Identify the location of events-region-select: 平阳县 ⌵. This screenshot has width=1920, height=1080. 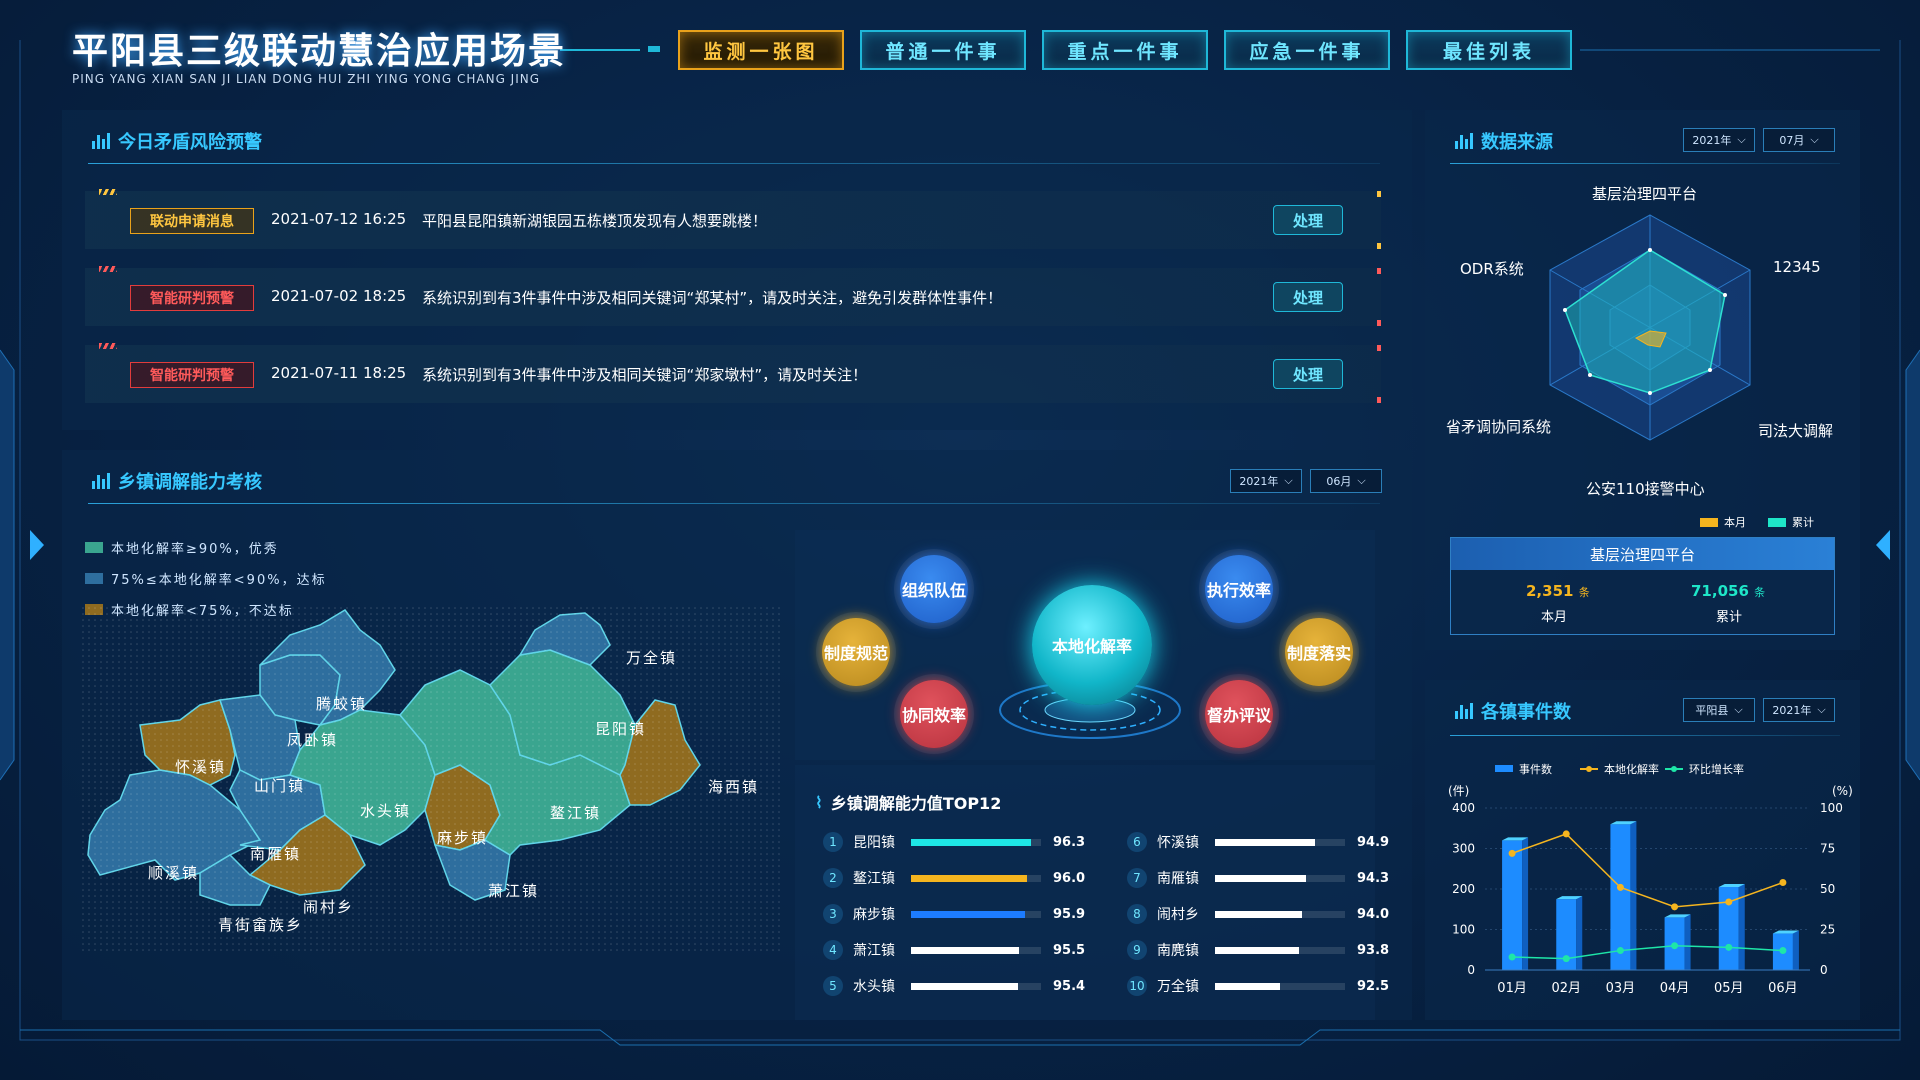
(1719, 710).